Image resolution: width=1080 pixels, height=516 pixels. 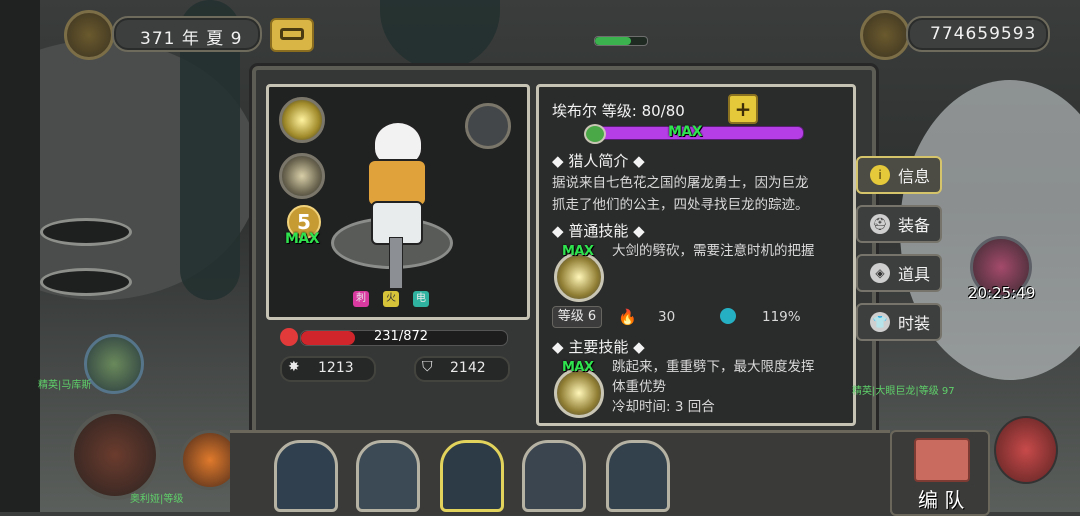 What do you see at coordinates (914, 176) in the screenshot?
I see `tab-info-label: 信息` at bounding box center [914, 176].